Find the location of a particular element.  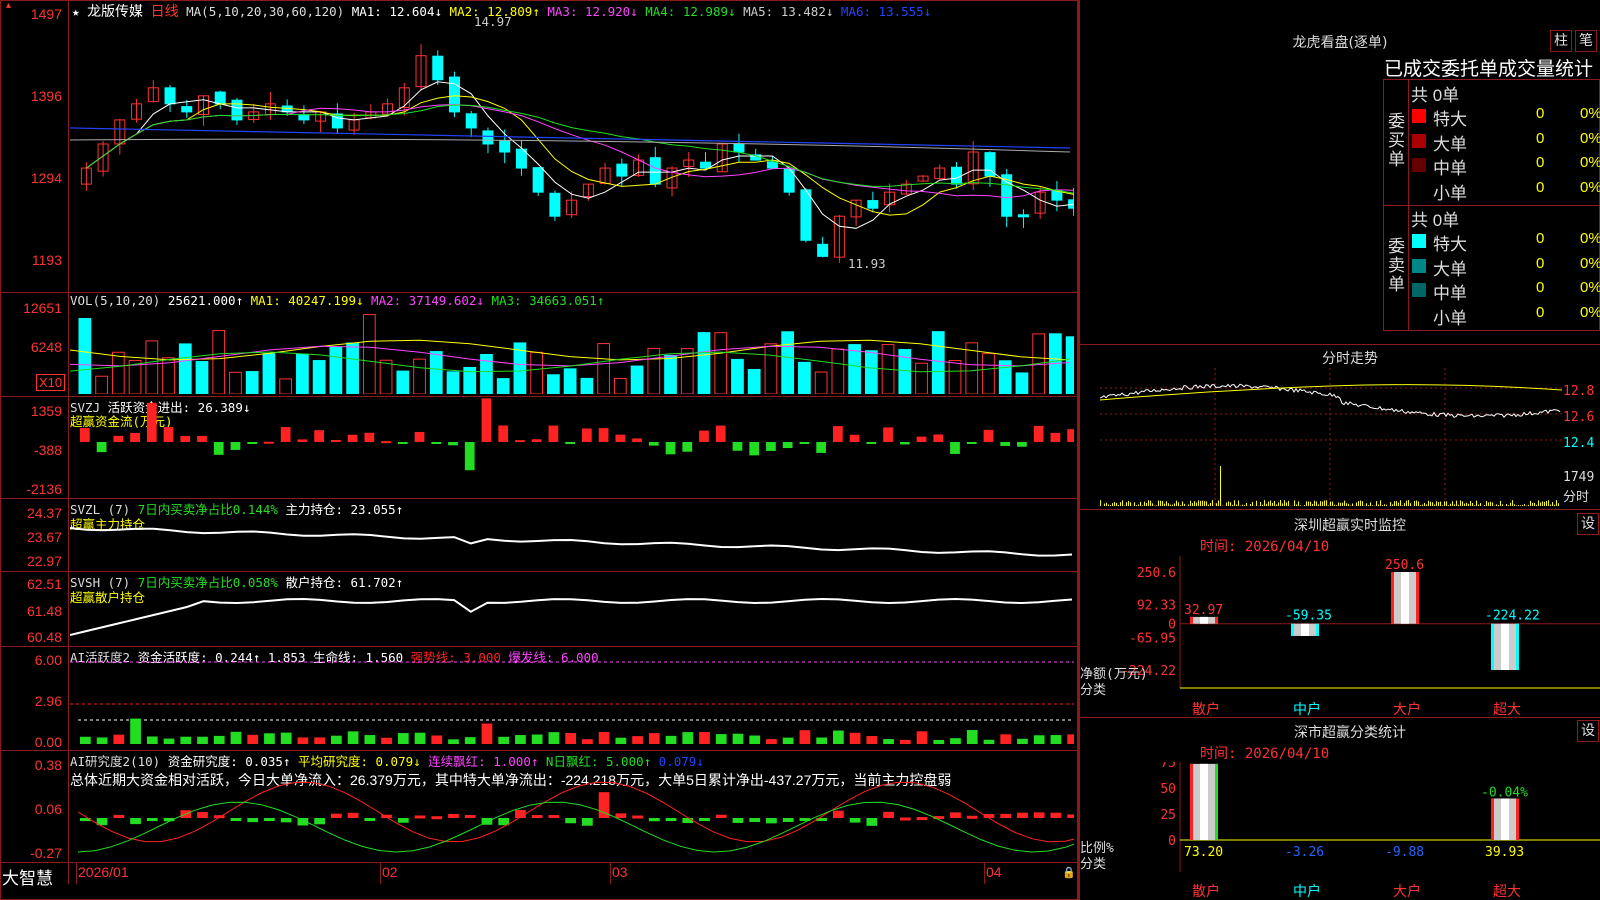

holding-line is located at coordinates (571, 542).